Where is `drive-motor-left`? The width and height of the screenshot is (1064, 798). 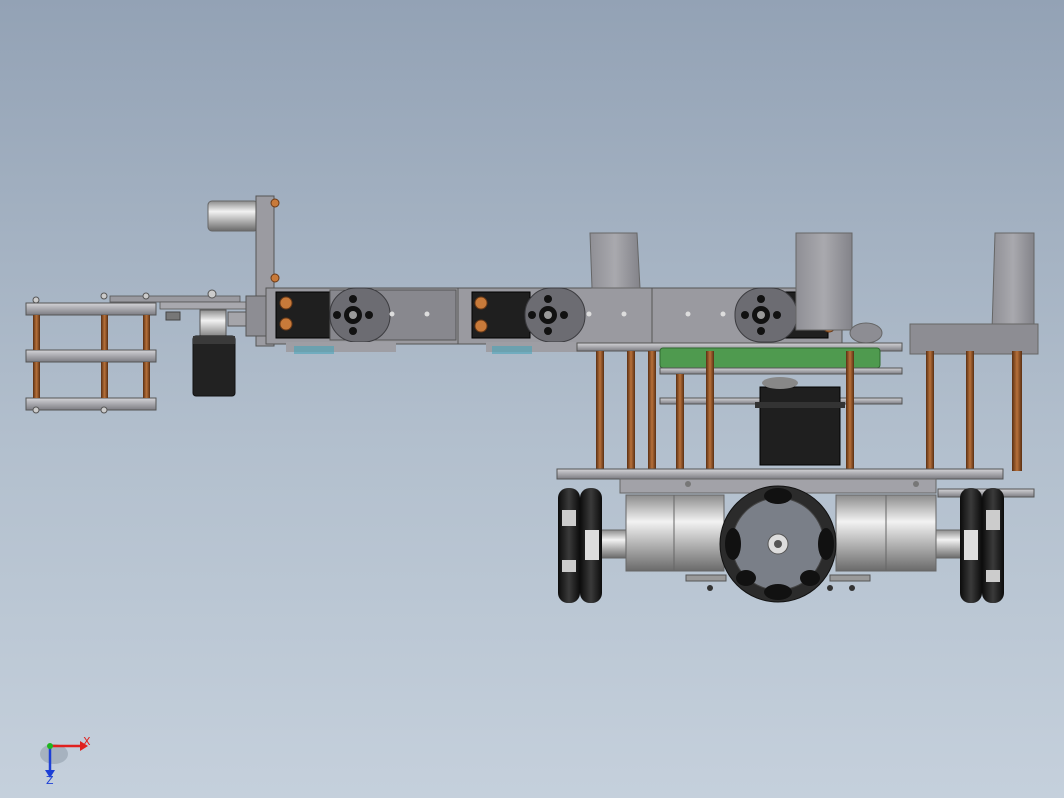 drive-motor-left is located at coordinates (661, 533).